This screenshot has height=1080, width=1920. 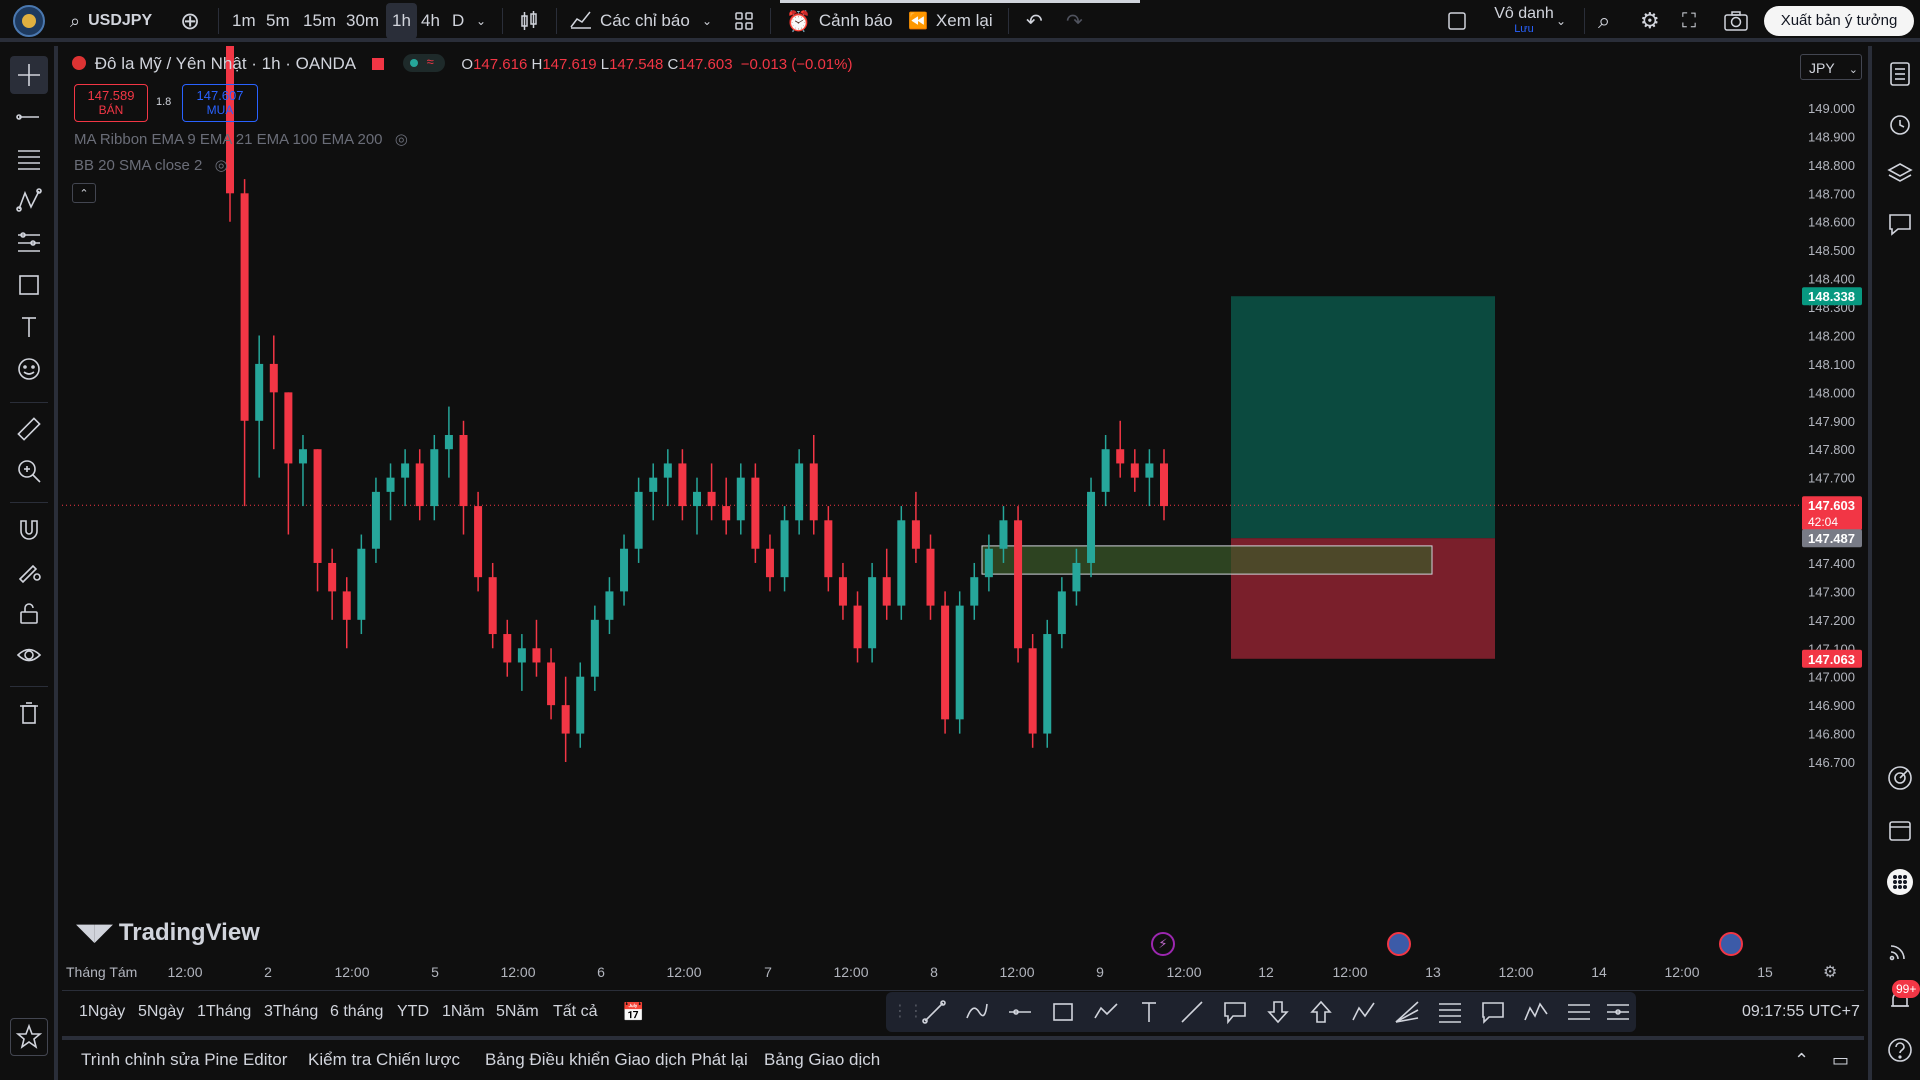 I want to click on fib-fan-icon, so click(x=1407, y=1012).